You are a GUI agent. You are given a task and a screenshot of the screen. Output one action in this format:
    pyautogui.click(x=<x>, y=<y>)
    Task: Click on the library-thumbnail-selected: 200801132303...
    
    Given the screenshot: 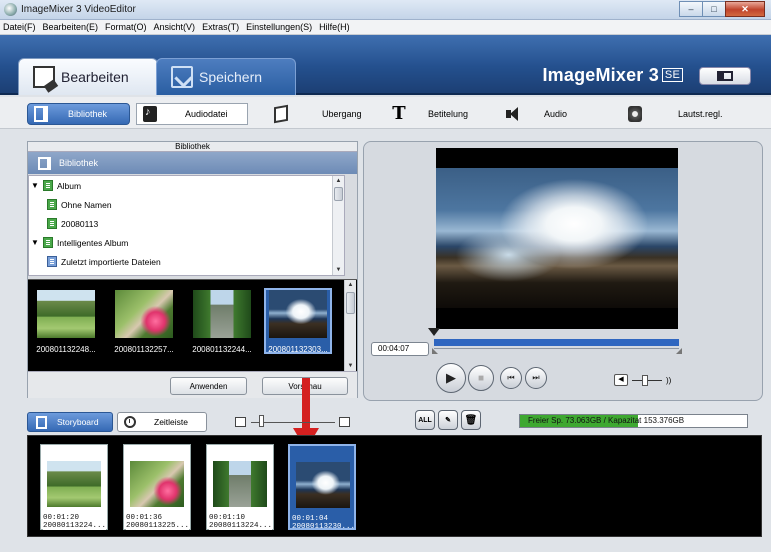 What is the action you would take?
    pyautogui.click(x=298, y=321)
    